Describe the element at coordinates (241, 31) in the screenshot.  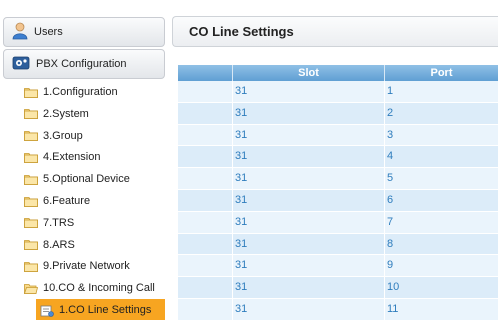
I see `page-title: CO Line Settings` at that location.